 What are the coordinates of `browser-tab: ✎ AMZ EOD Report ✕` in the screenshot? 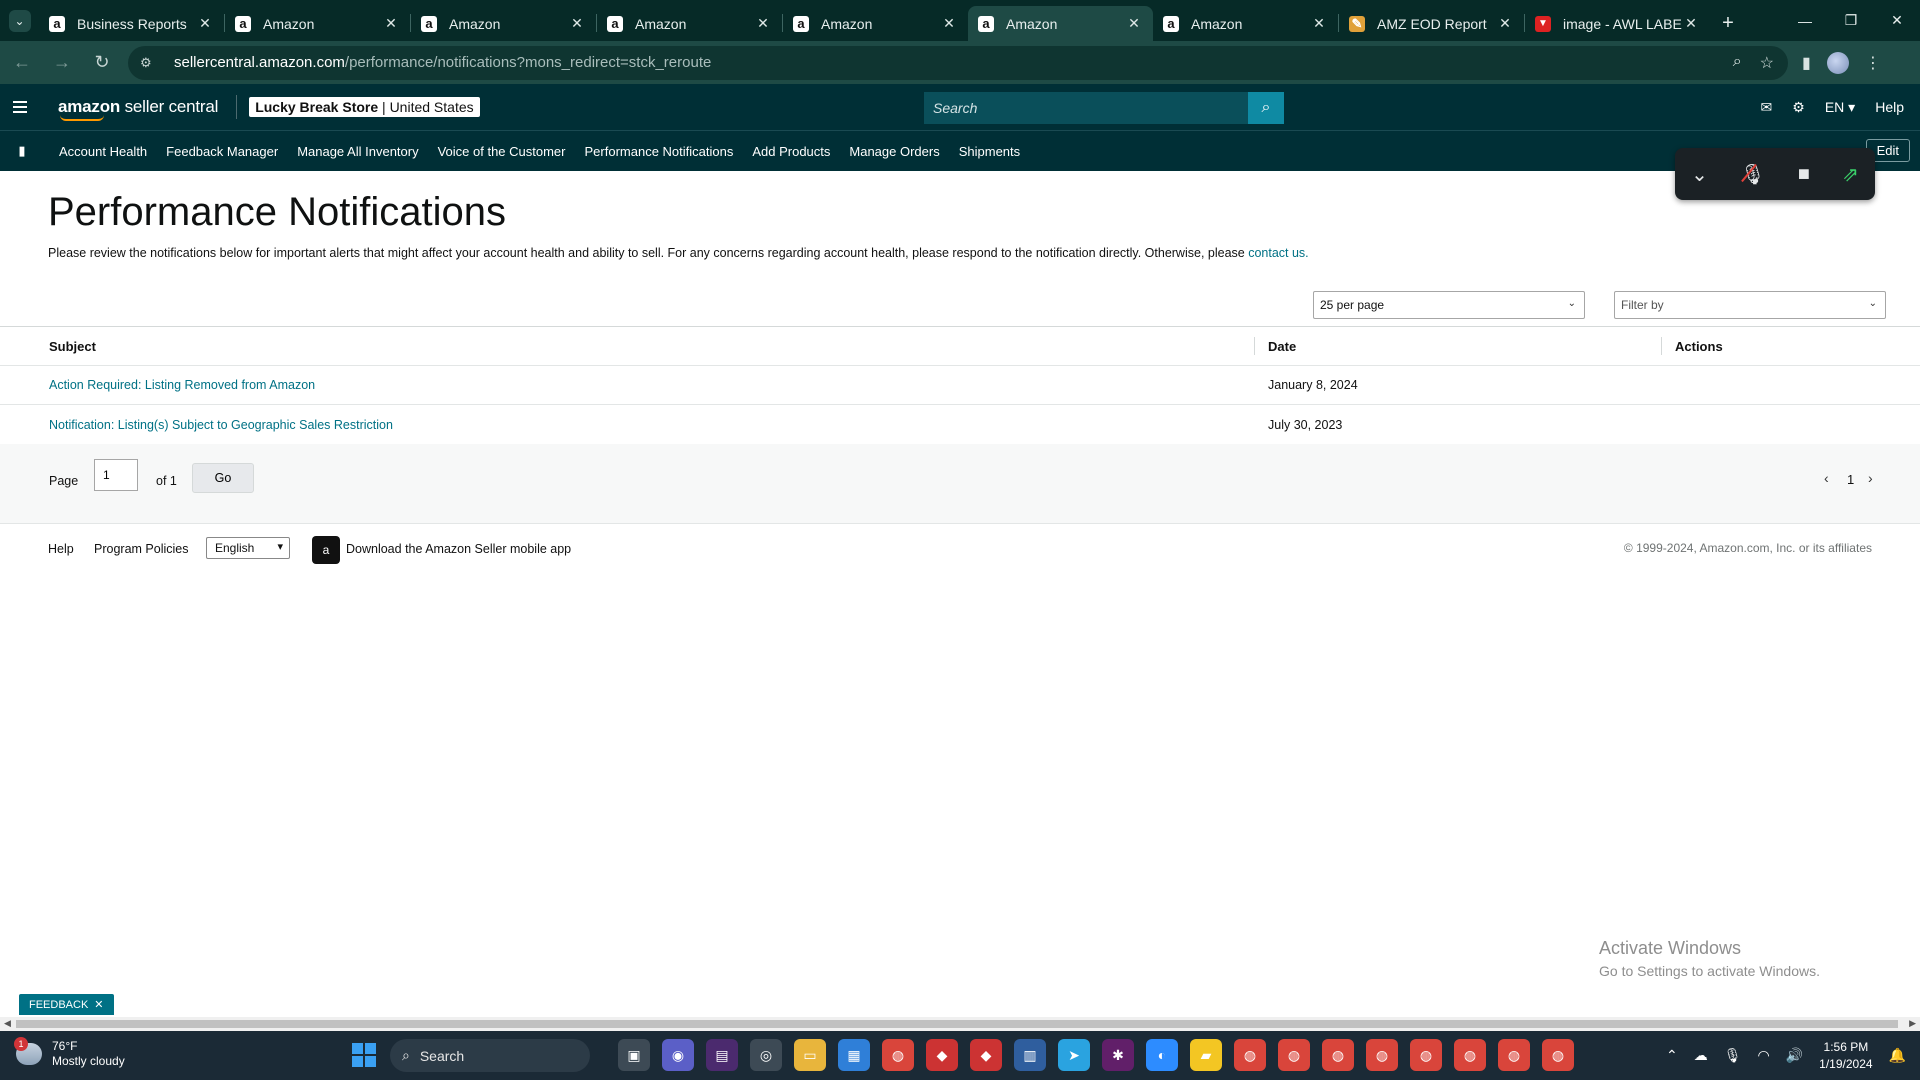 It's located at (1431, 23).